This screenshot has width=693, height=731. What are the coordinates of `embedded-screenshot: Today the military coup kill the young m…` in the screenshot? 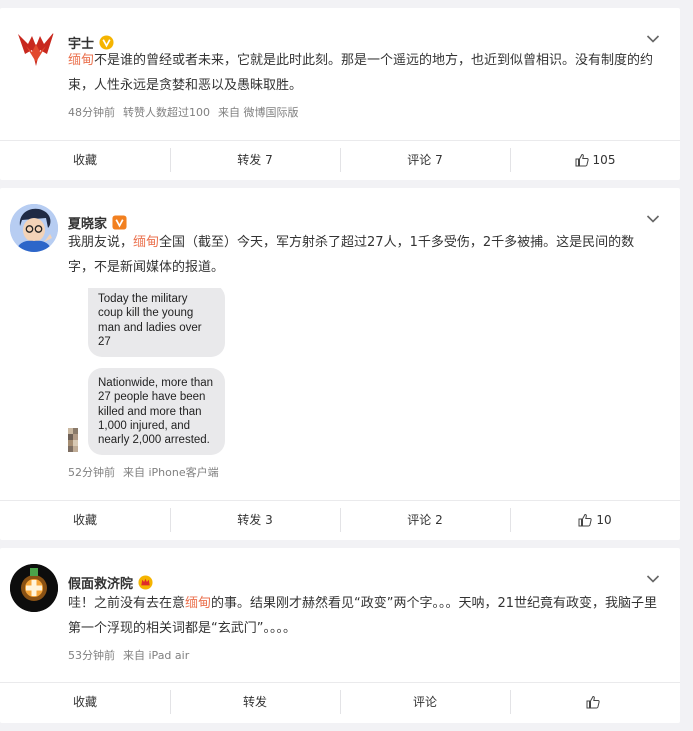 It's located at (148, 371).